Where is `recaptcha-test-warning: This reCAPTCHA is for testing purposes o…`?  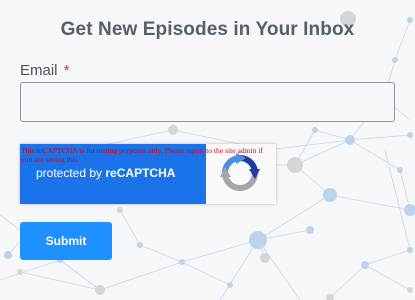
recaptcha-test-warning: This reCAPTCHA is for testing purposes o… is located at coordinates (142, 155).